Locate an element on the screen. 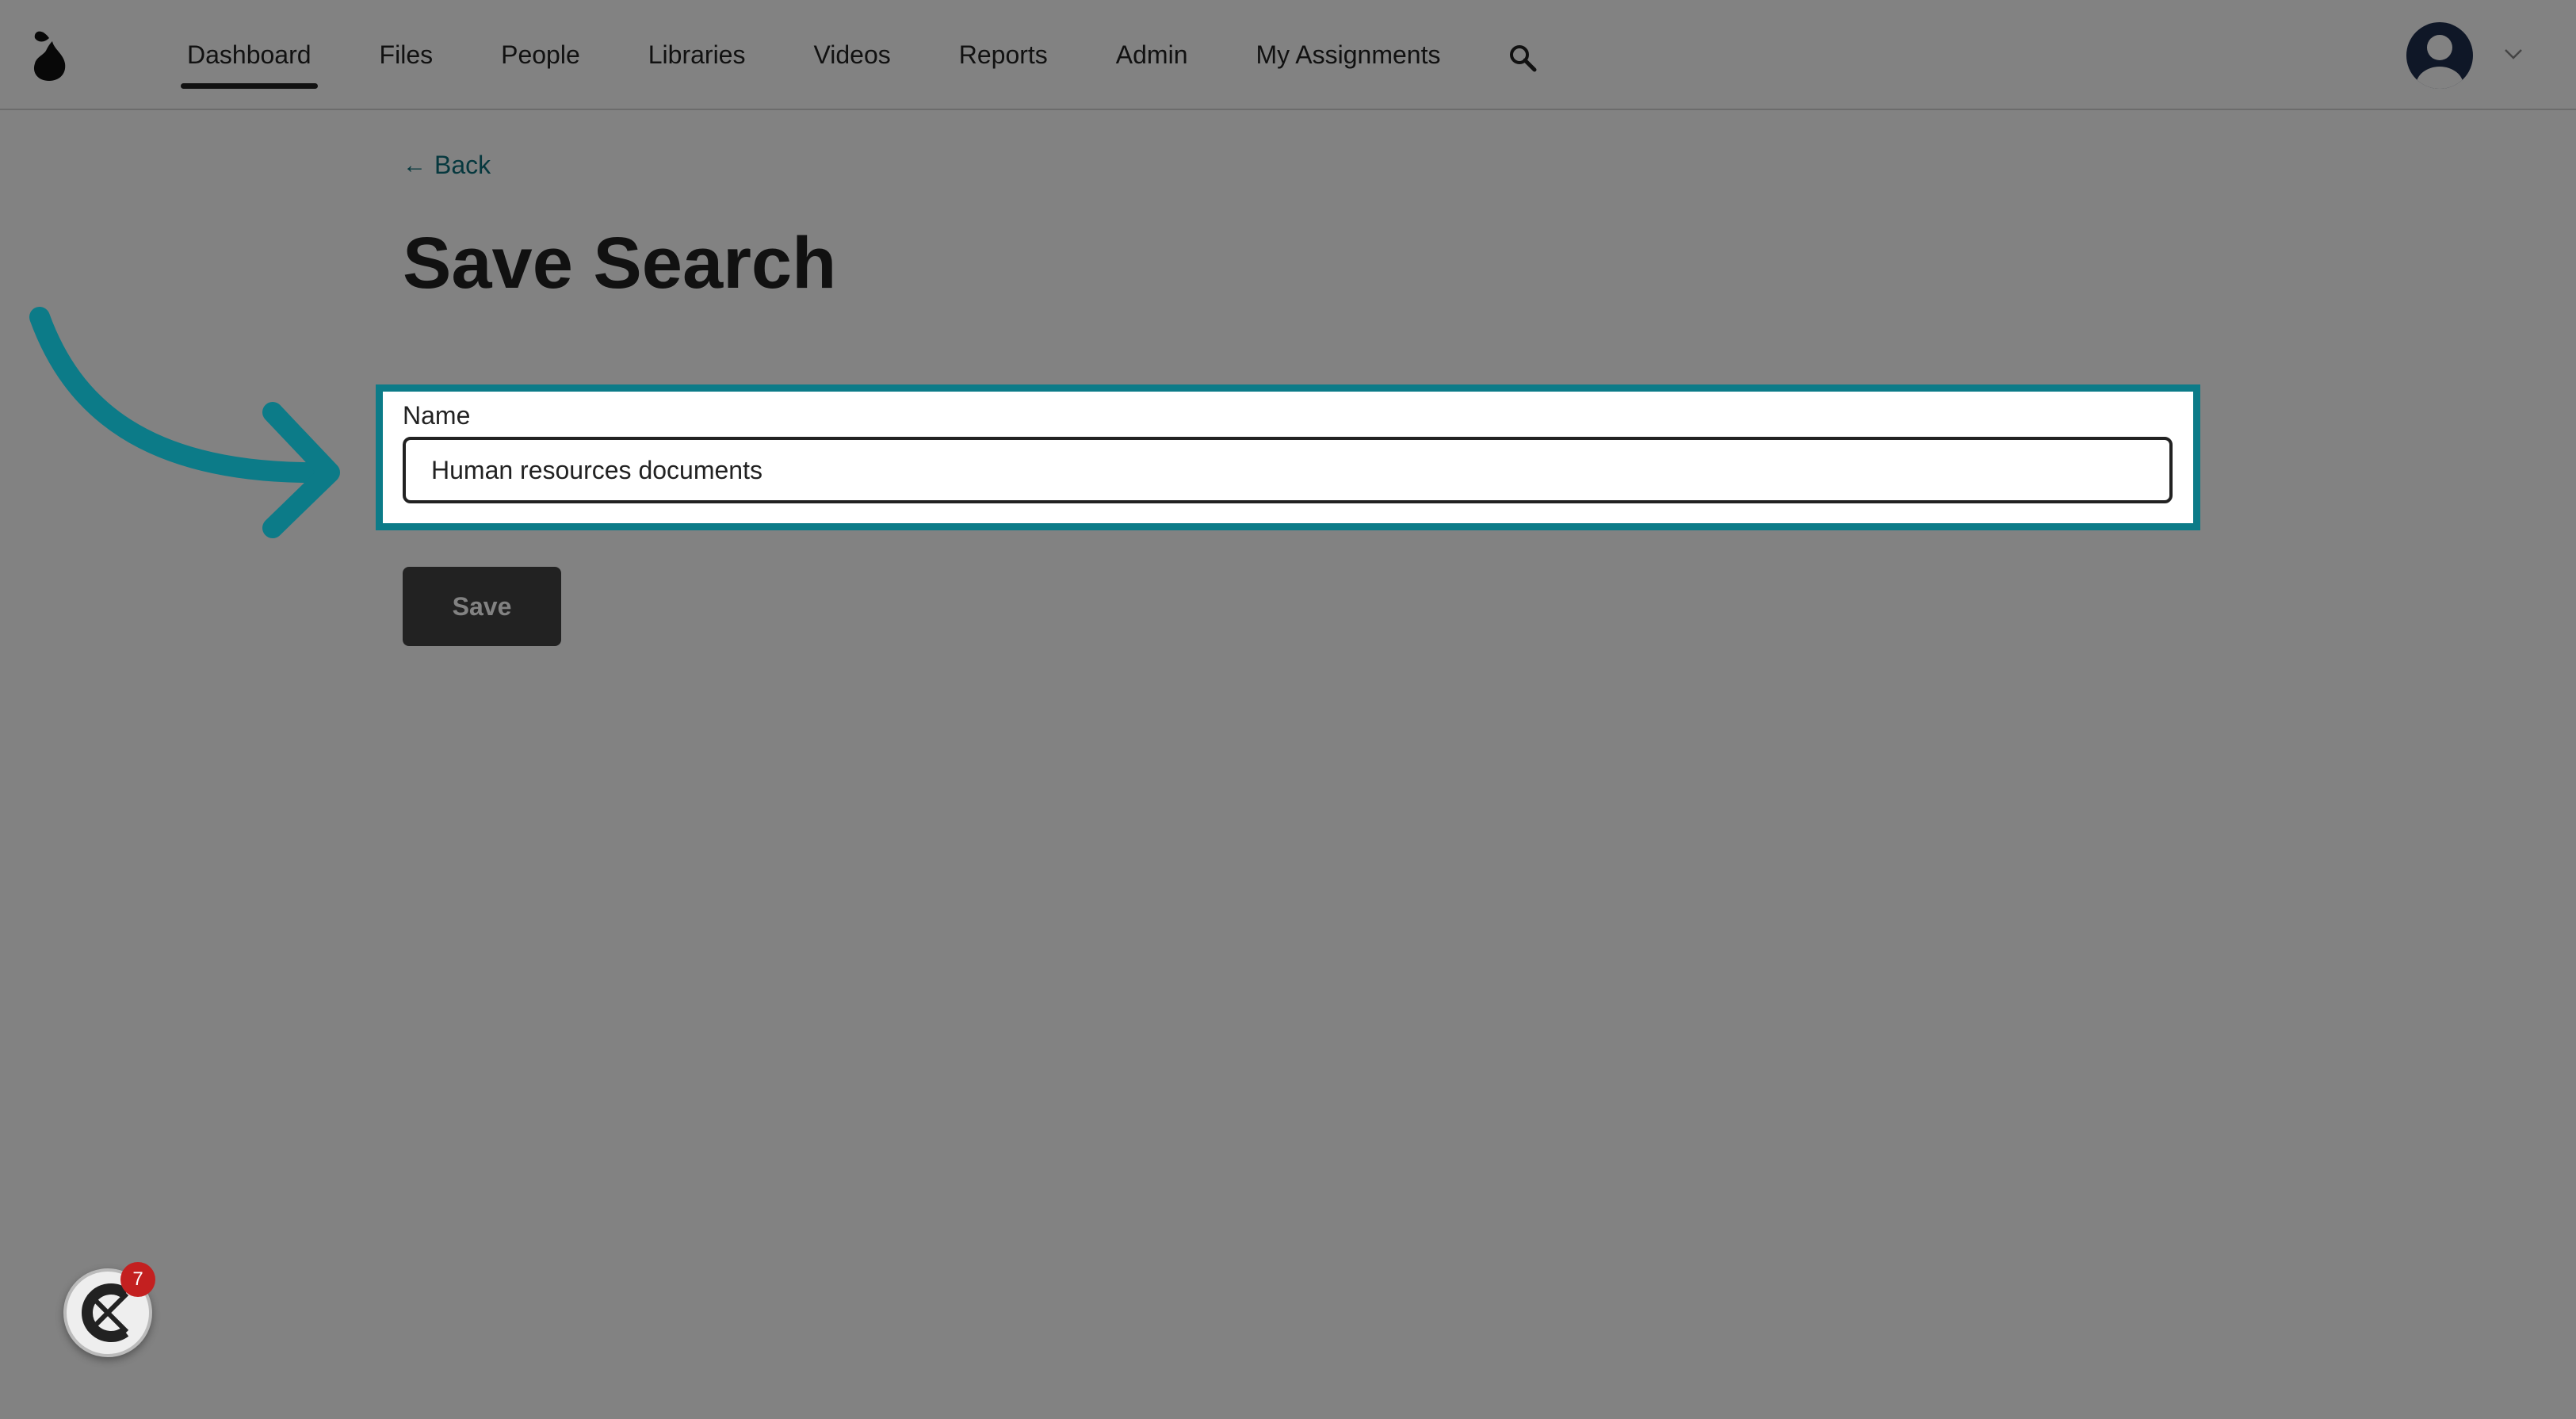 The height and width of the screenshot is (1419, 2576). nav-admin: Admin is located at coordinates (1152, 55).